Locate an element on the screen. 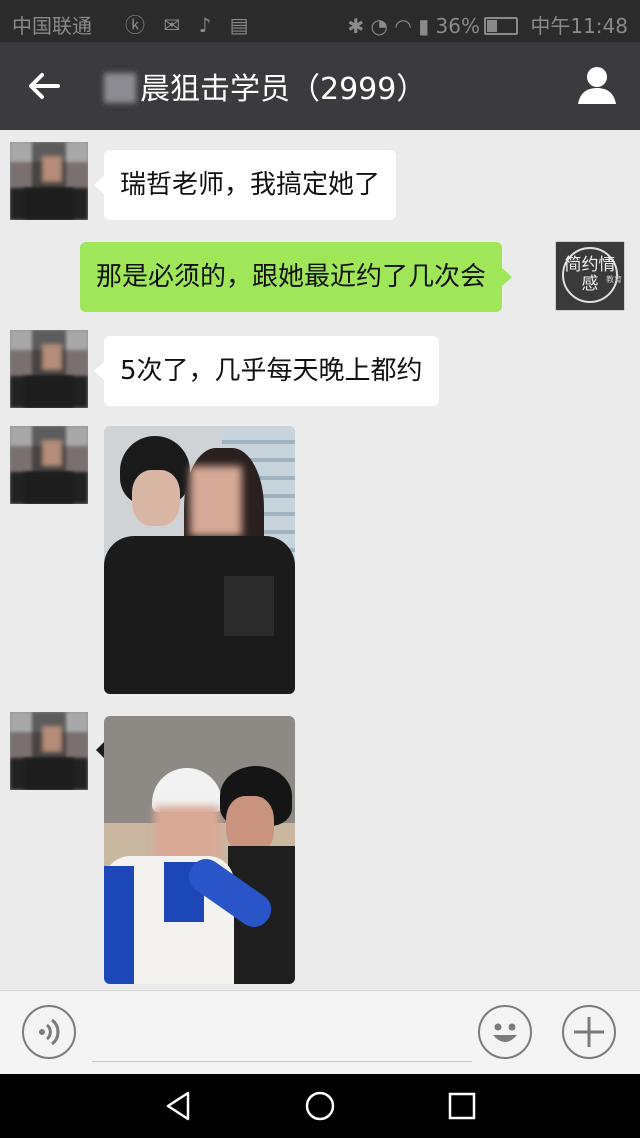 The height and width of the screenshot is (1138, 640). status-right: ✱ ◔ ◠ ▮ 36% 中午11:48 is located at coordinates (487, 24).